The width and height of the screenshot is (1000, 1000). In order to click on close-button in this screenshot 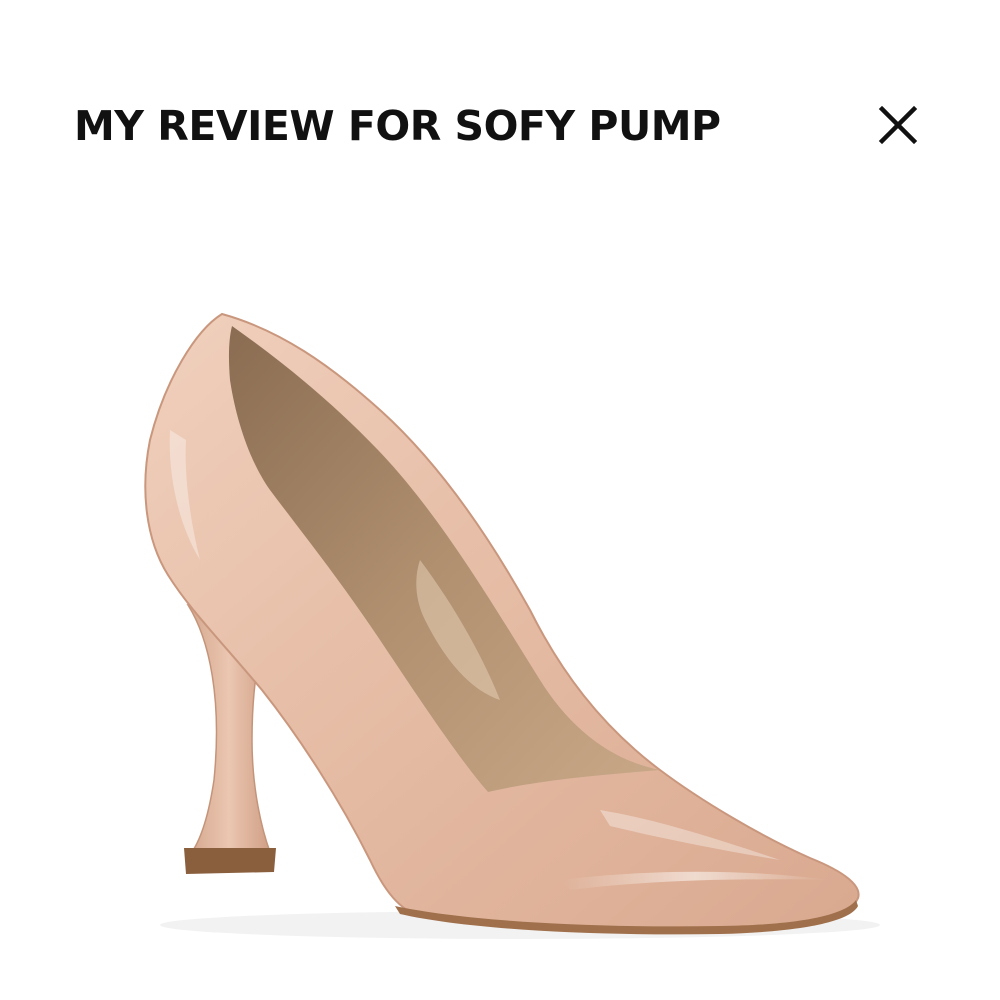, I will do `click(898, 126)`.